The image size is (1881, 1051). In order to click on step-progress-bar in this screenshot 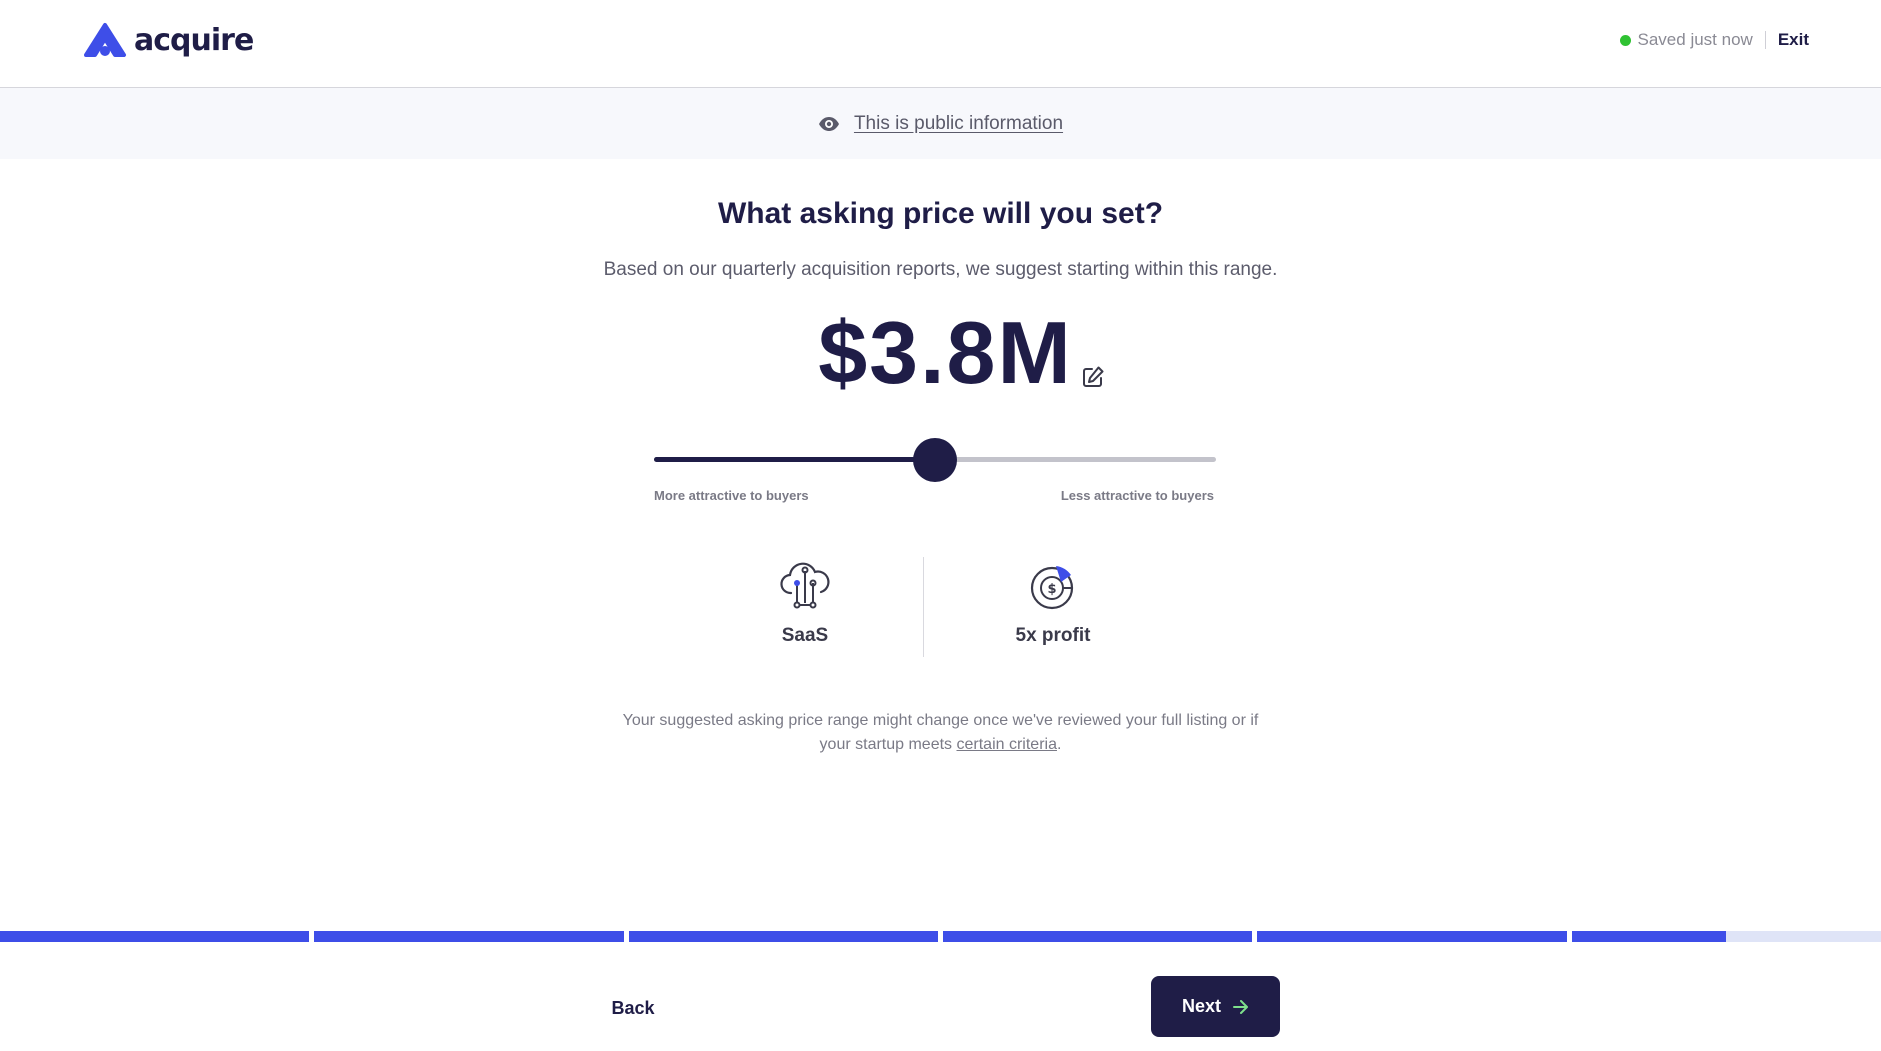, I will do `click(940, 936)`.